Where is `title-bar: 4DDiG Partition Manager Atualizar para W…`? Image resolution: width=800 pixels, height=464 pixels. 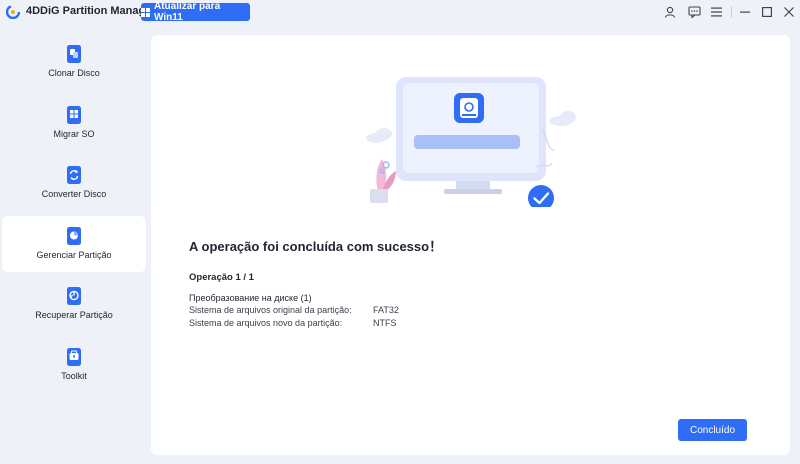 title-bar: 4DDiG Partition Manager Atualizar para W… is located at coordinates (400, 12).